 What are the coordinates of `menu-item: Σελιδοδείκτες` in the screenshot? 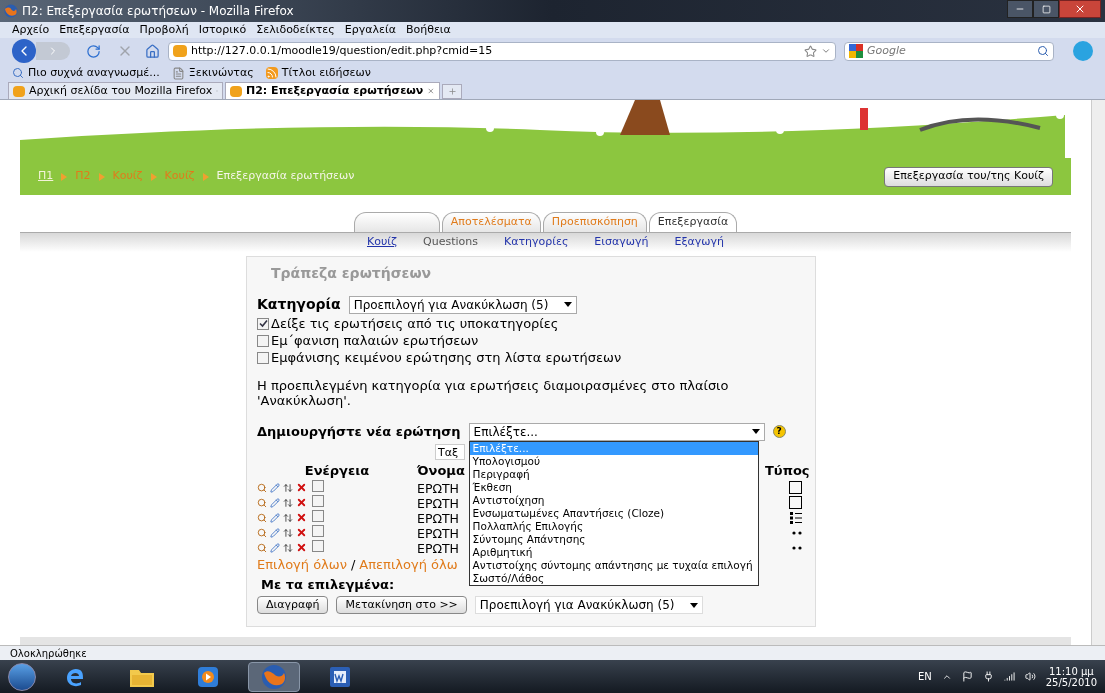 It's located at (295, 30).